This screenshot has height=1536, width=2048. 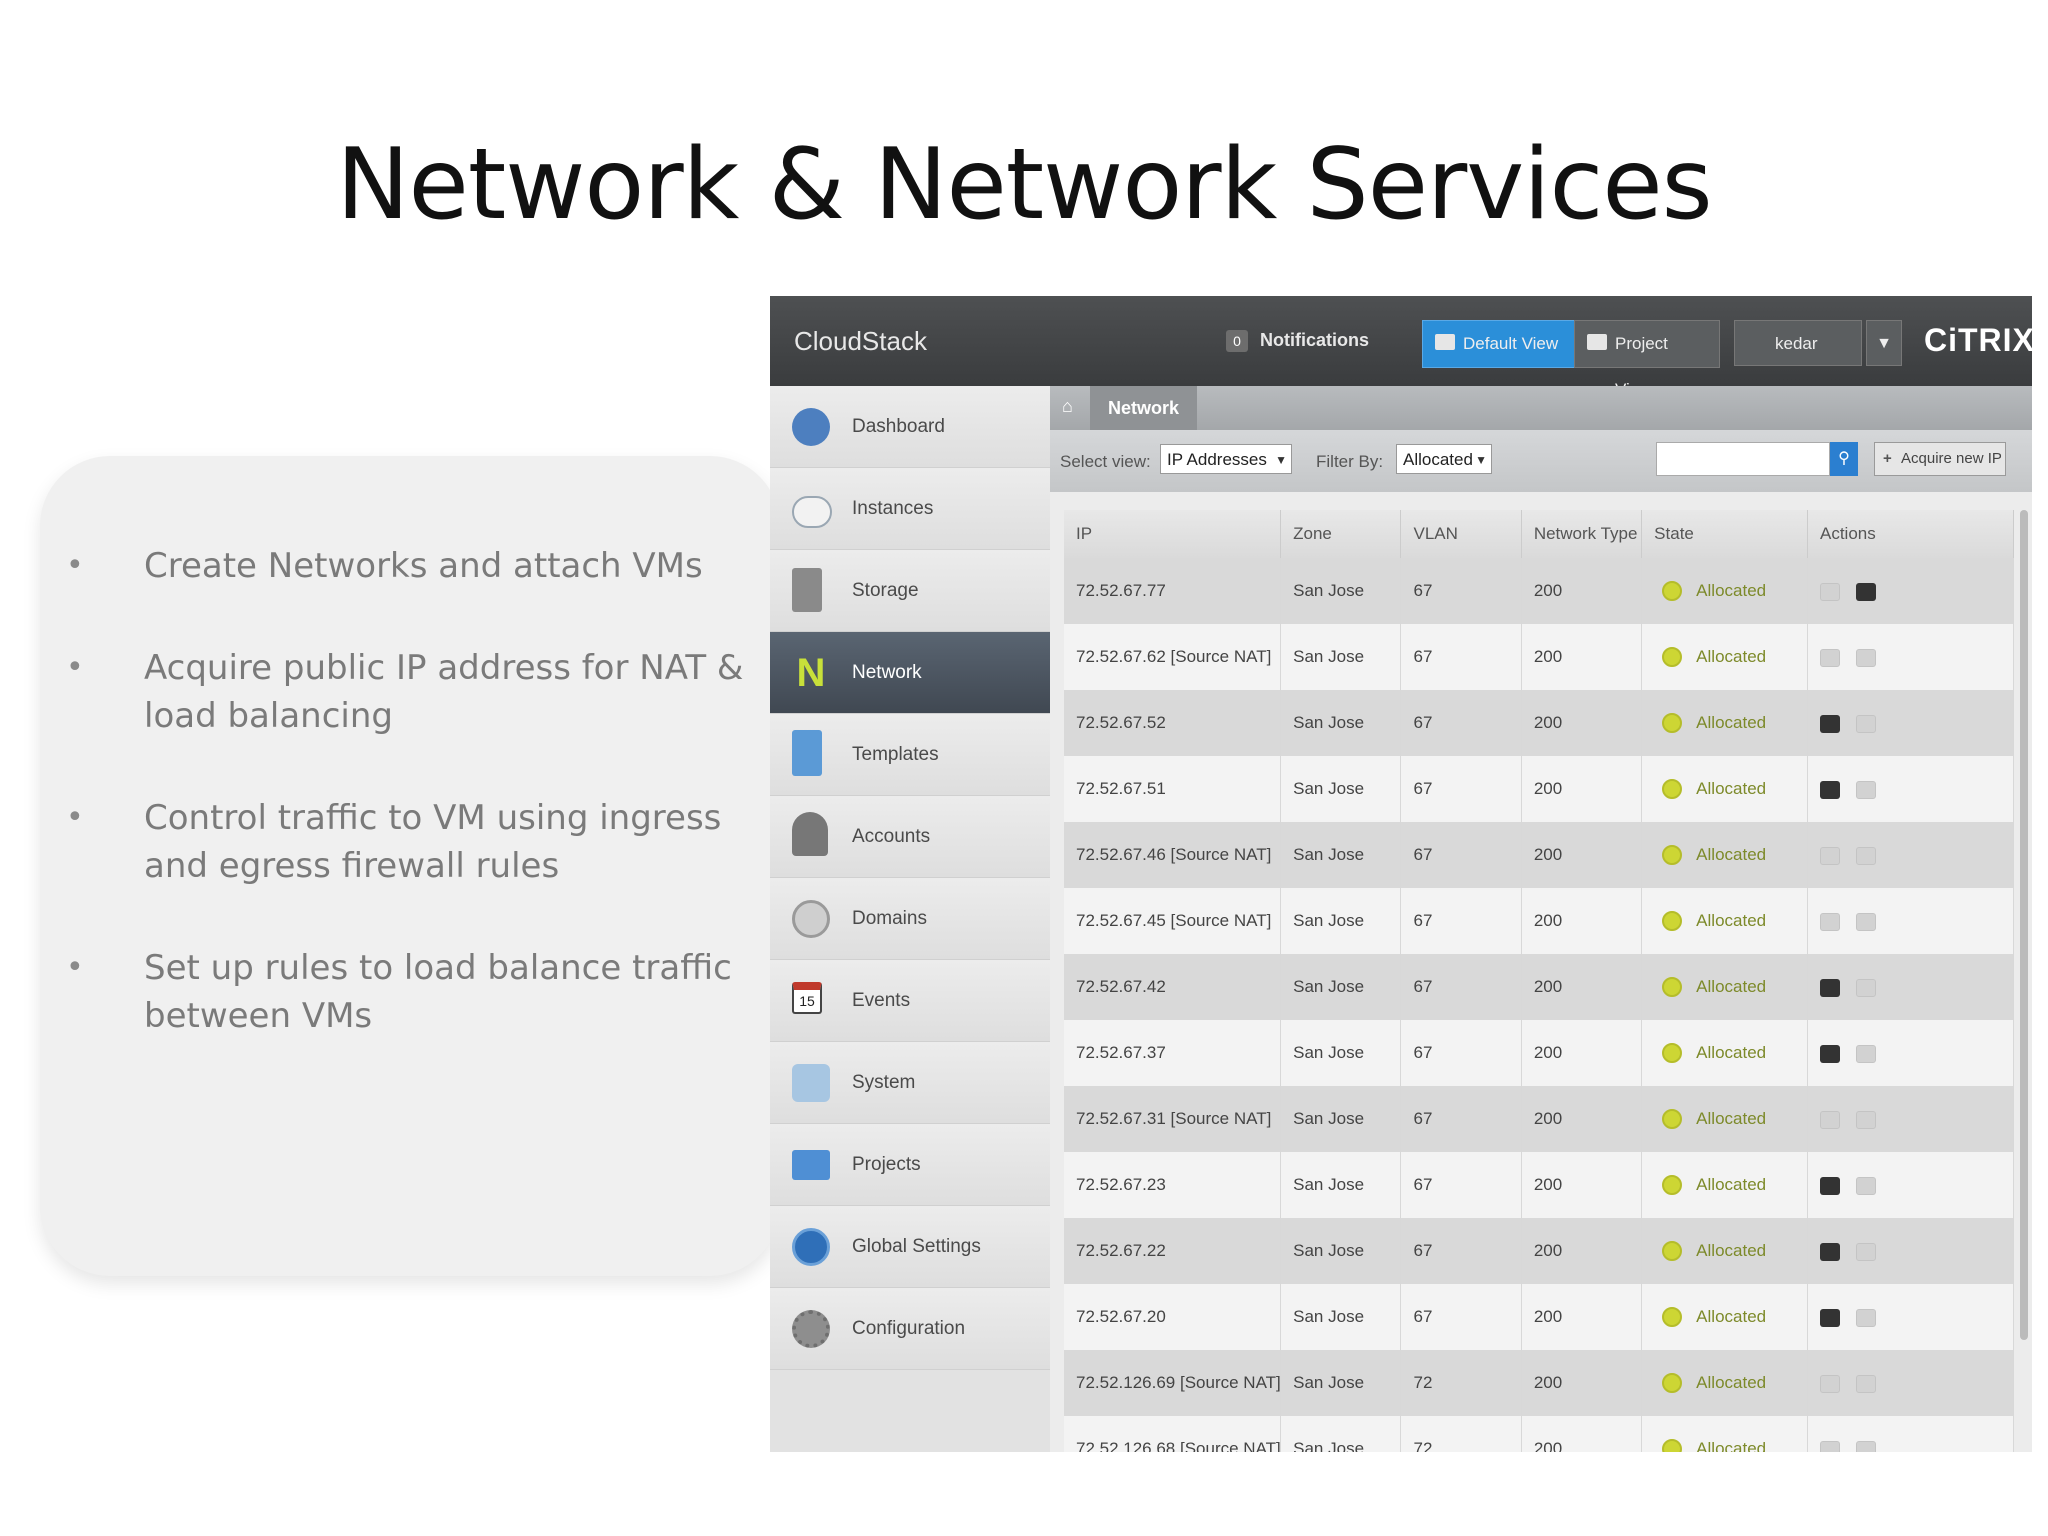 I want to click on sidebar-item-global-settings: Global Settings, so click(x=910, y=1247).